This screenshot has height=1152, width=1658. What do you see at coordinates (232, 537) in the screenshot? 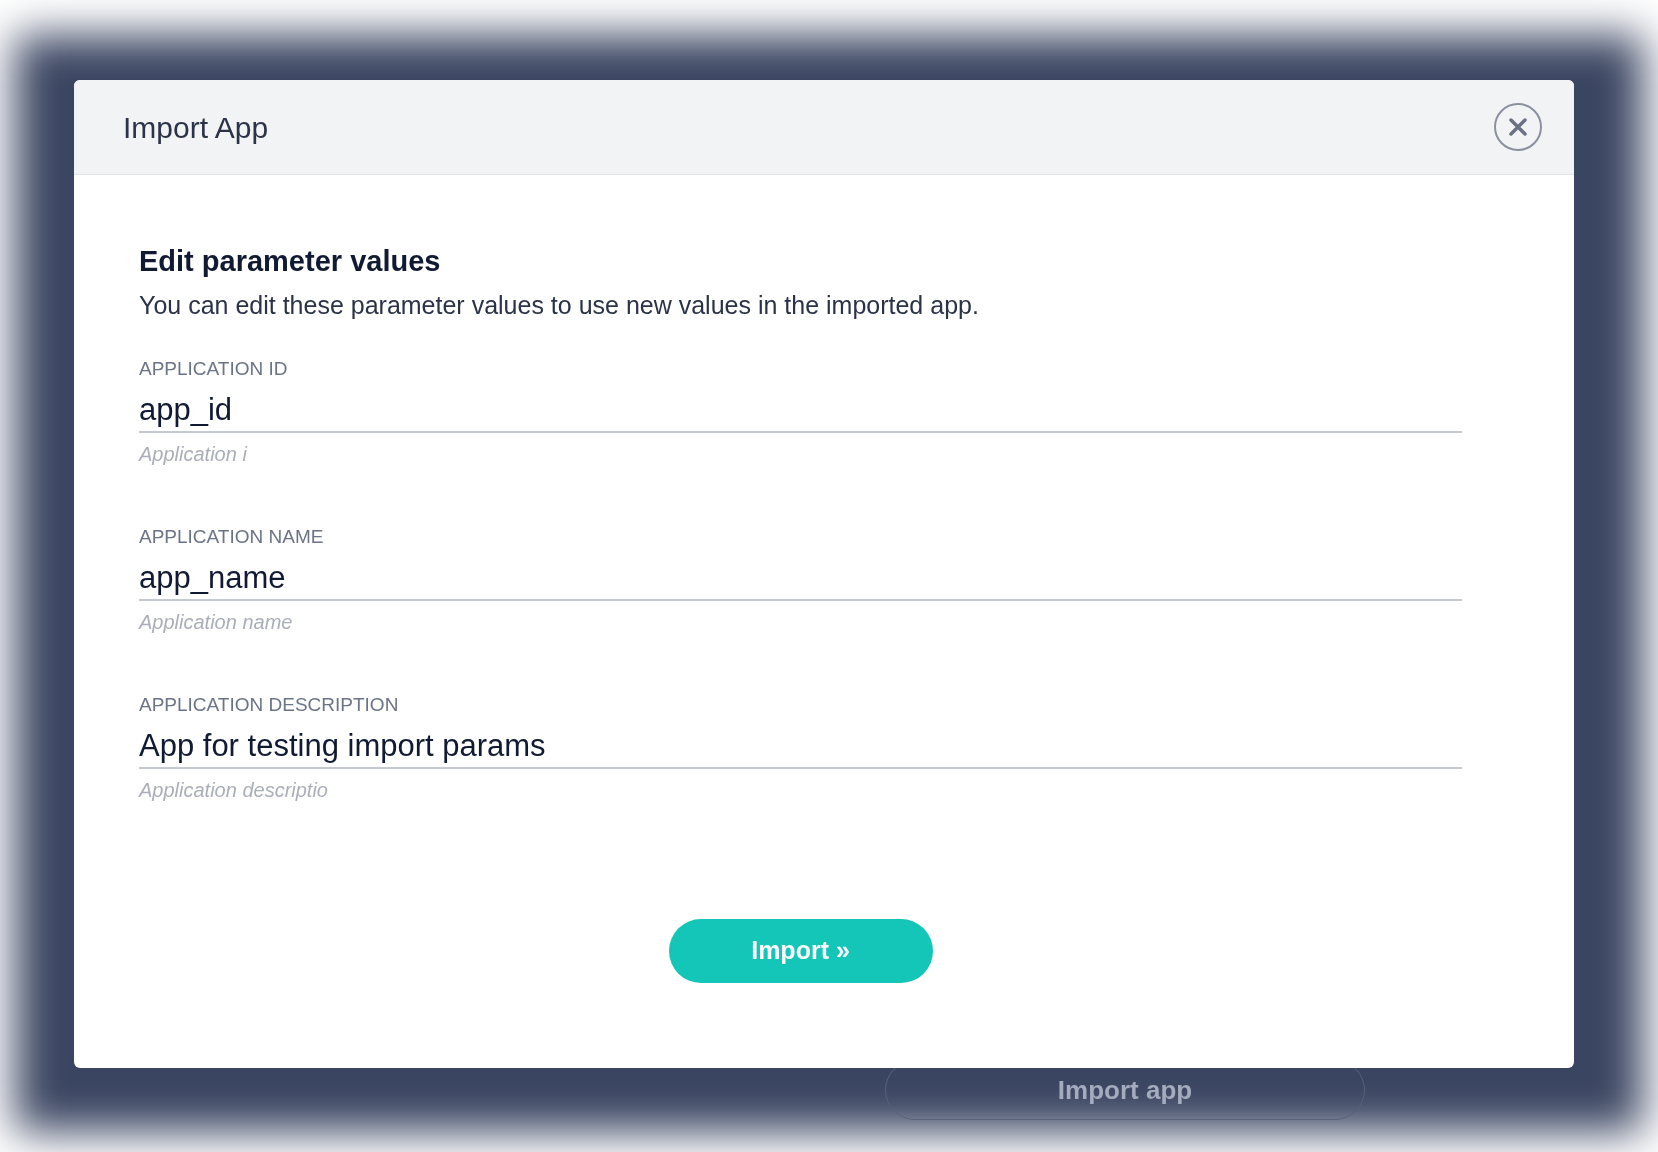
I see `field-label: APPLICATION NAME` at bounding box center [232, 537].